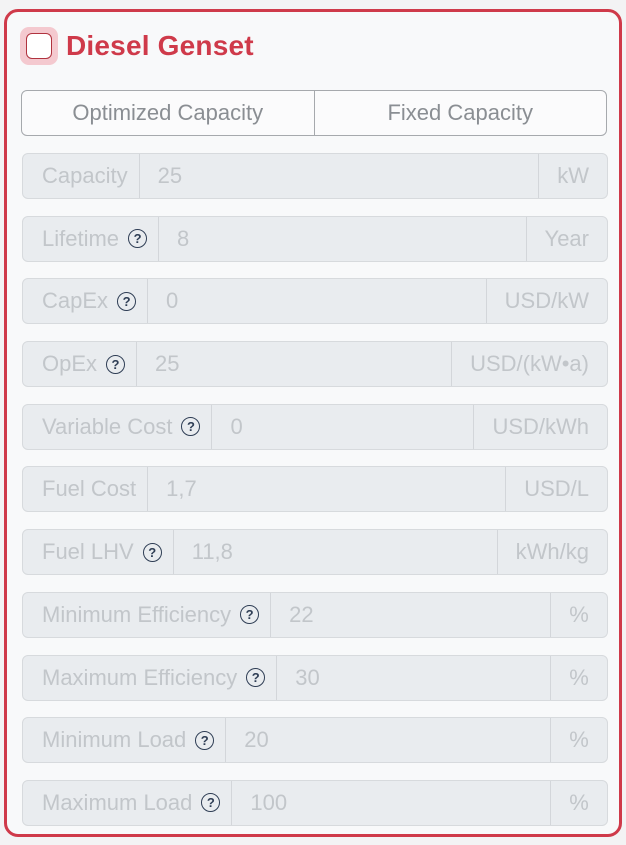 The width and height of the screenshot is (626, 845). Describe the element at coordinates (529, 364) in the screenshot. I see `field-unit: USD/(kW•a)` at that location.